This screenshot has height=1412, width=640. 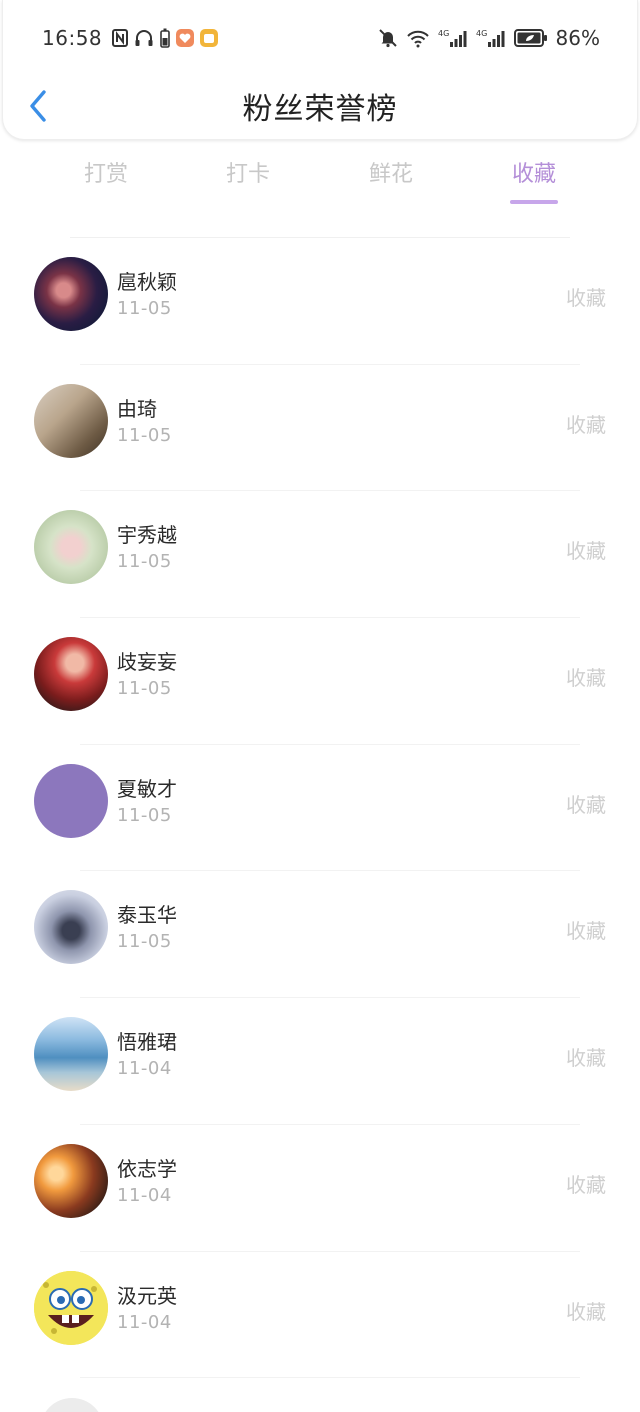 I want to click on app-notification-2-icon, so click(x=209, y=38).